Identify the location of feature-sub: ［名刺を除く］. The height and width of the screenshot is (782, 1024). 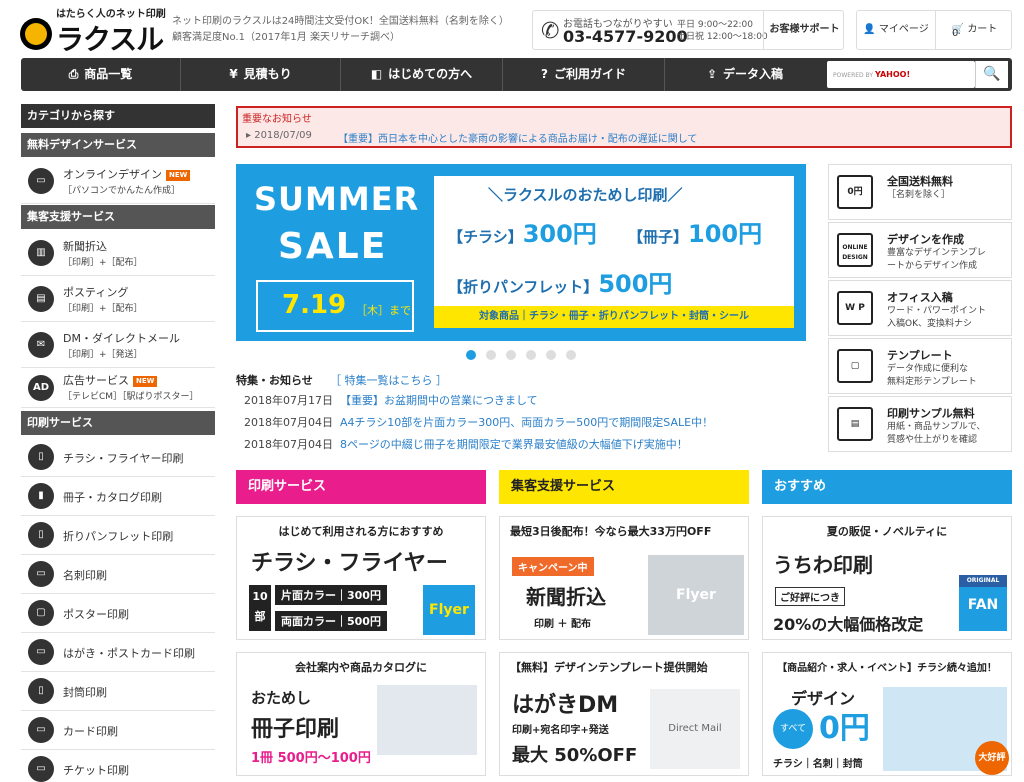
(918, 195).